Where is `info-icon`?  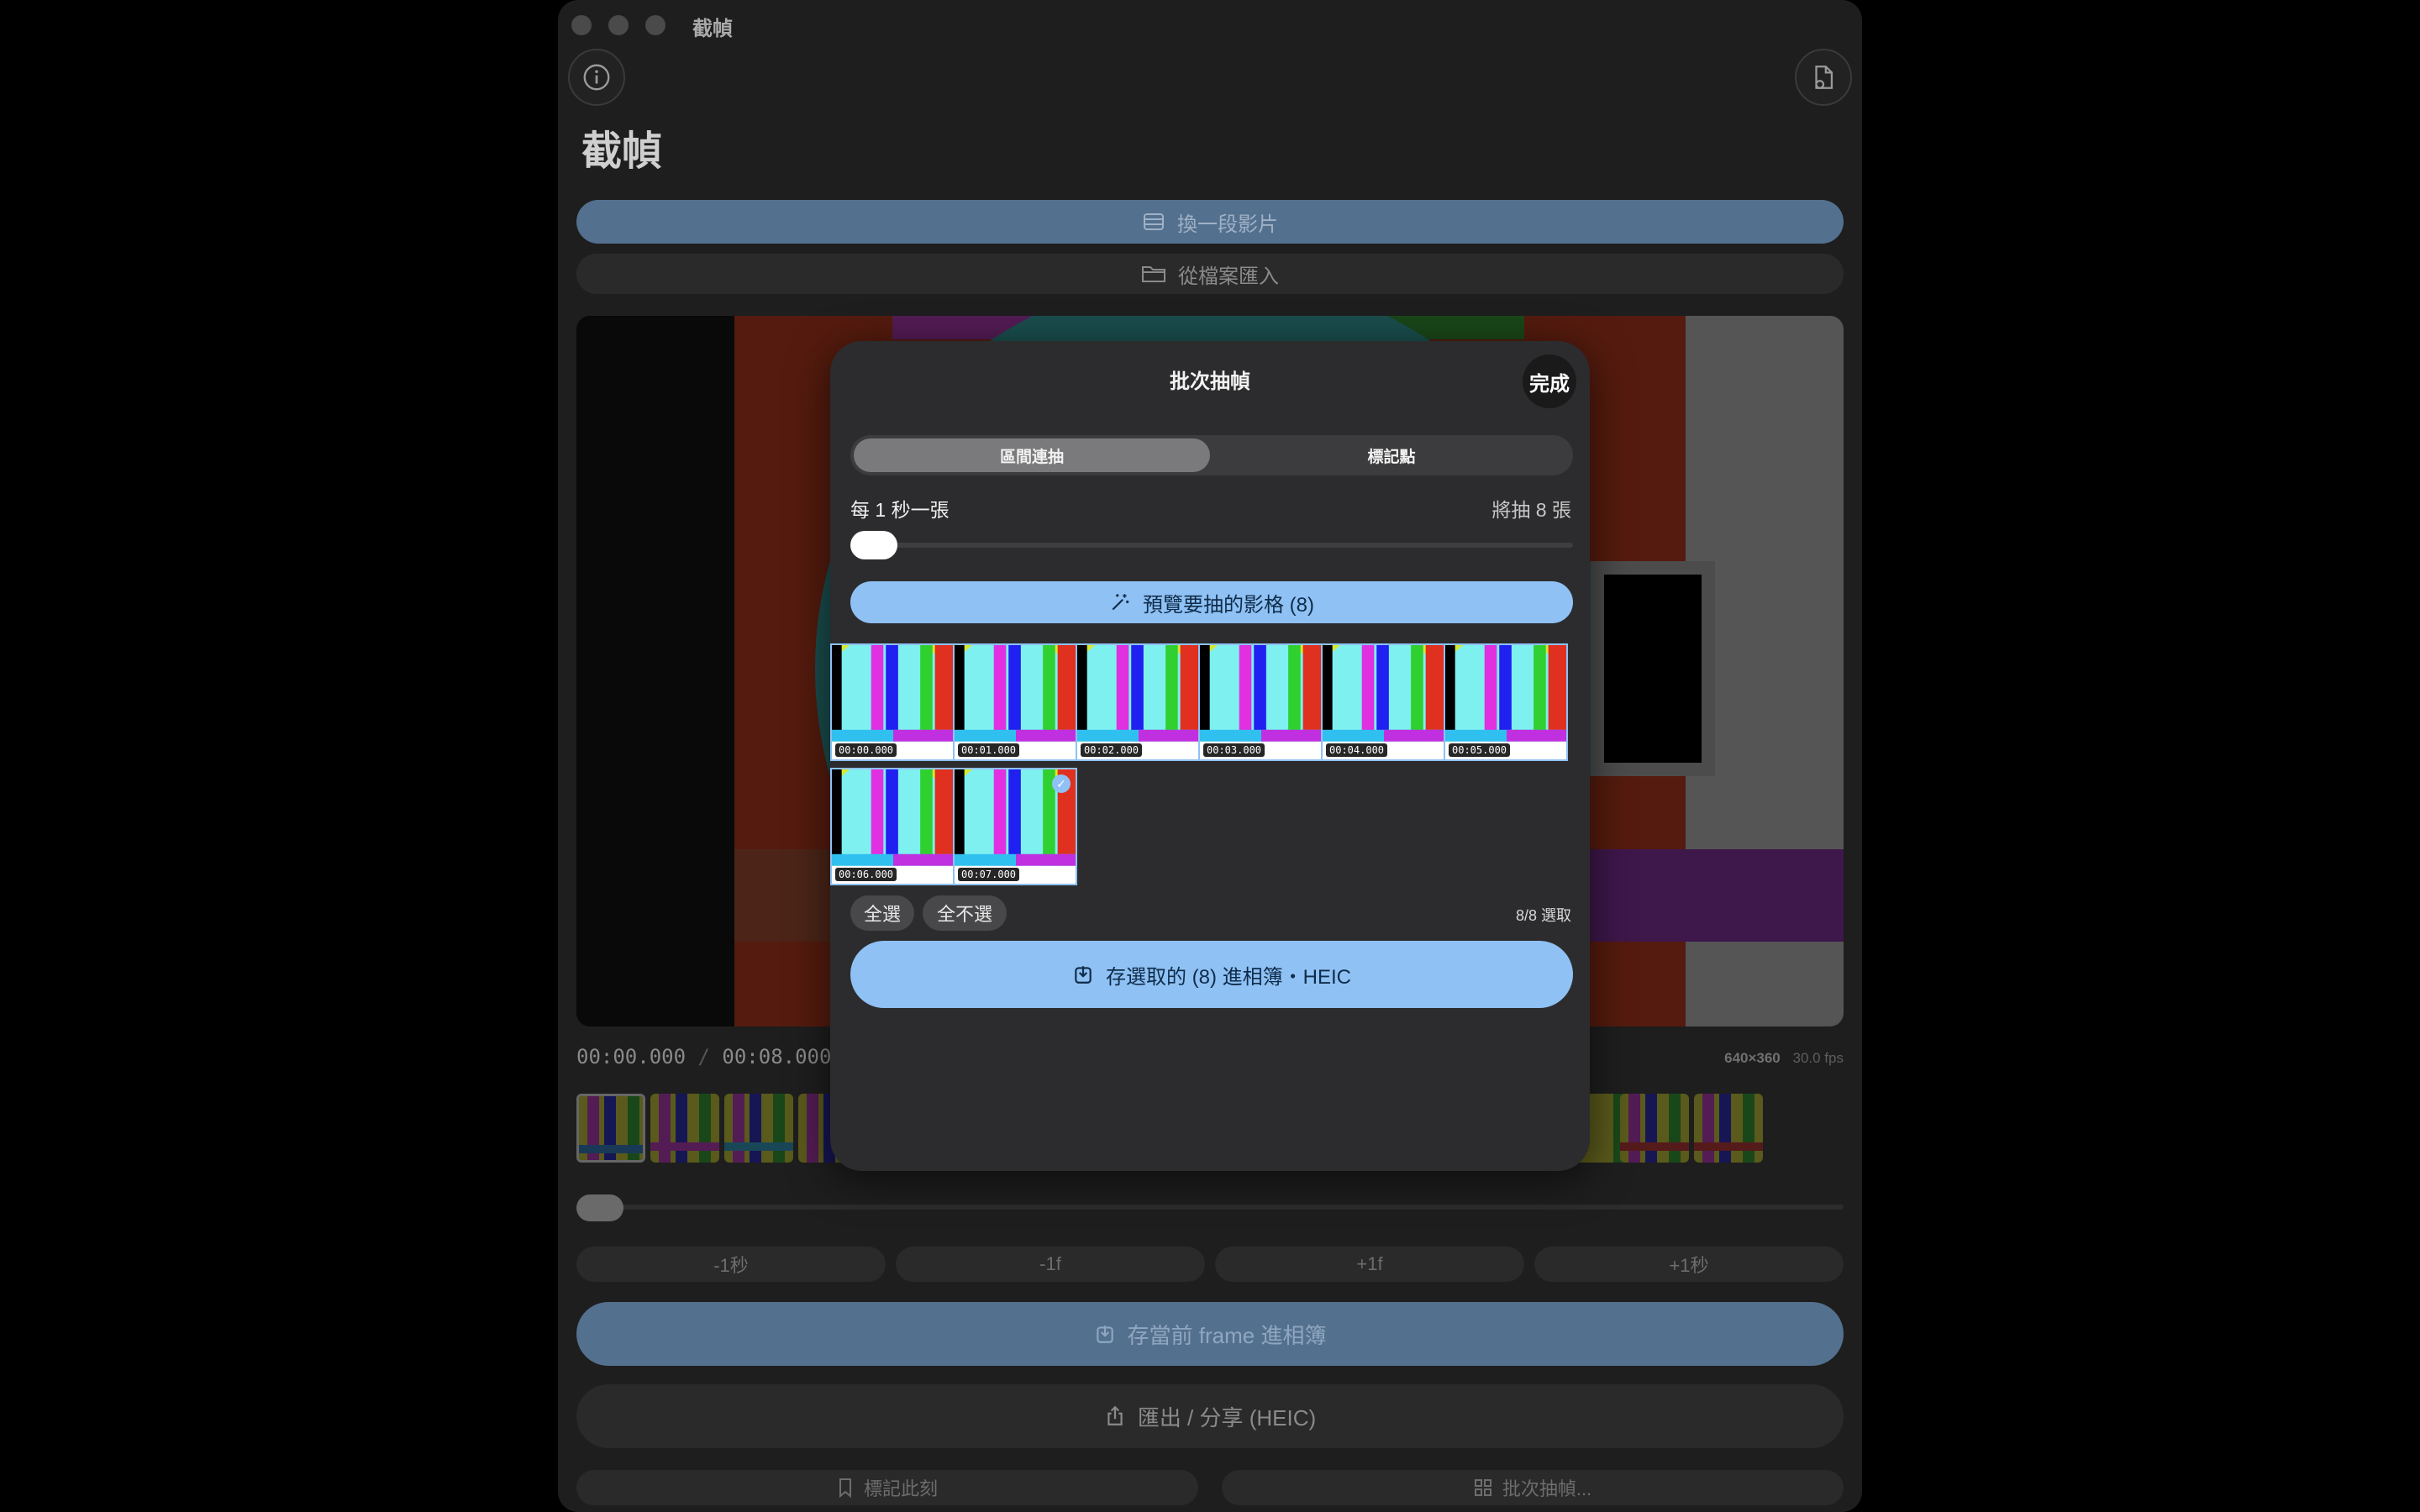 info-icon is located at coordinates (597, 77).